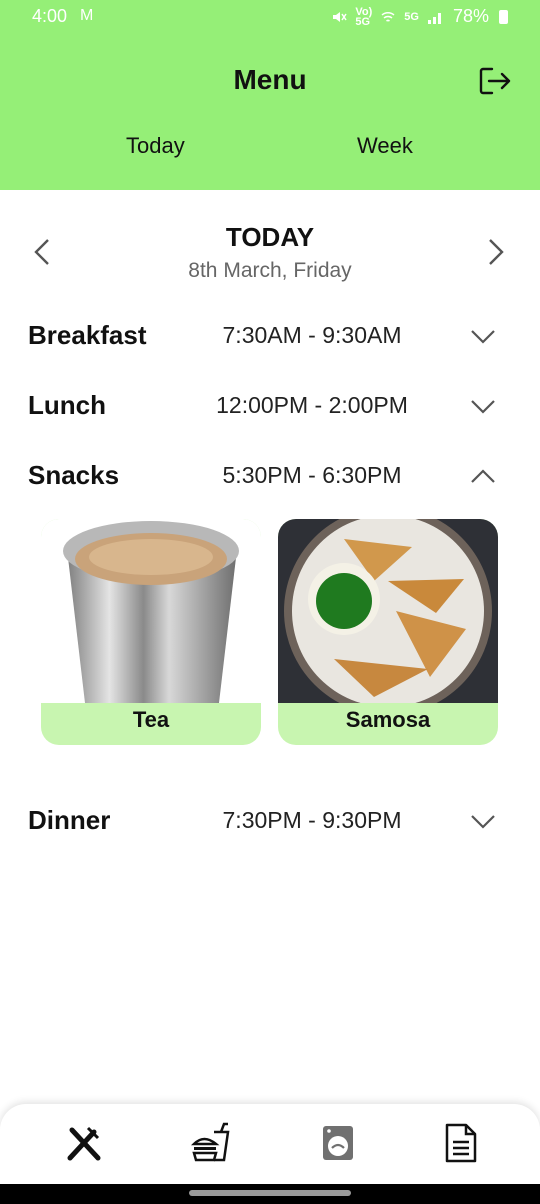  Describe the element at coordinates (87, 15) in the screenshot. I see `gmail-icon: M` at that location.